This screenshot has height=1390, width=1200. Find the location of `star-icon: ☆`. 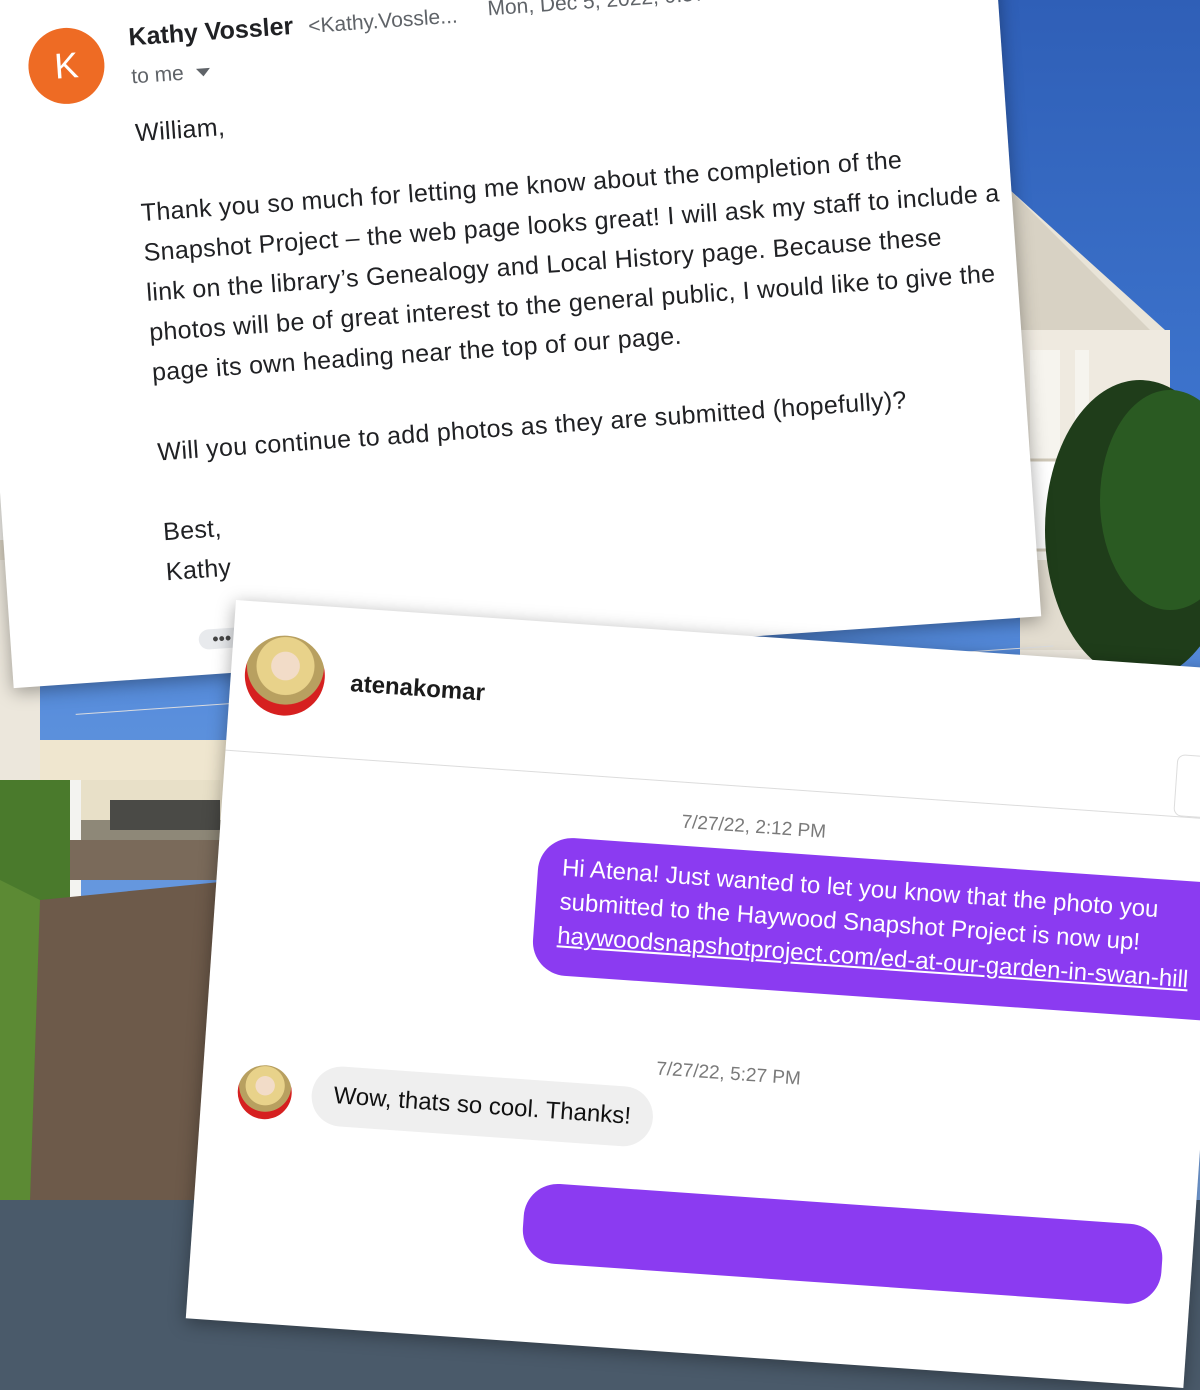

star-icon: ☆ is located at coordinates (809, 1).